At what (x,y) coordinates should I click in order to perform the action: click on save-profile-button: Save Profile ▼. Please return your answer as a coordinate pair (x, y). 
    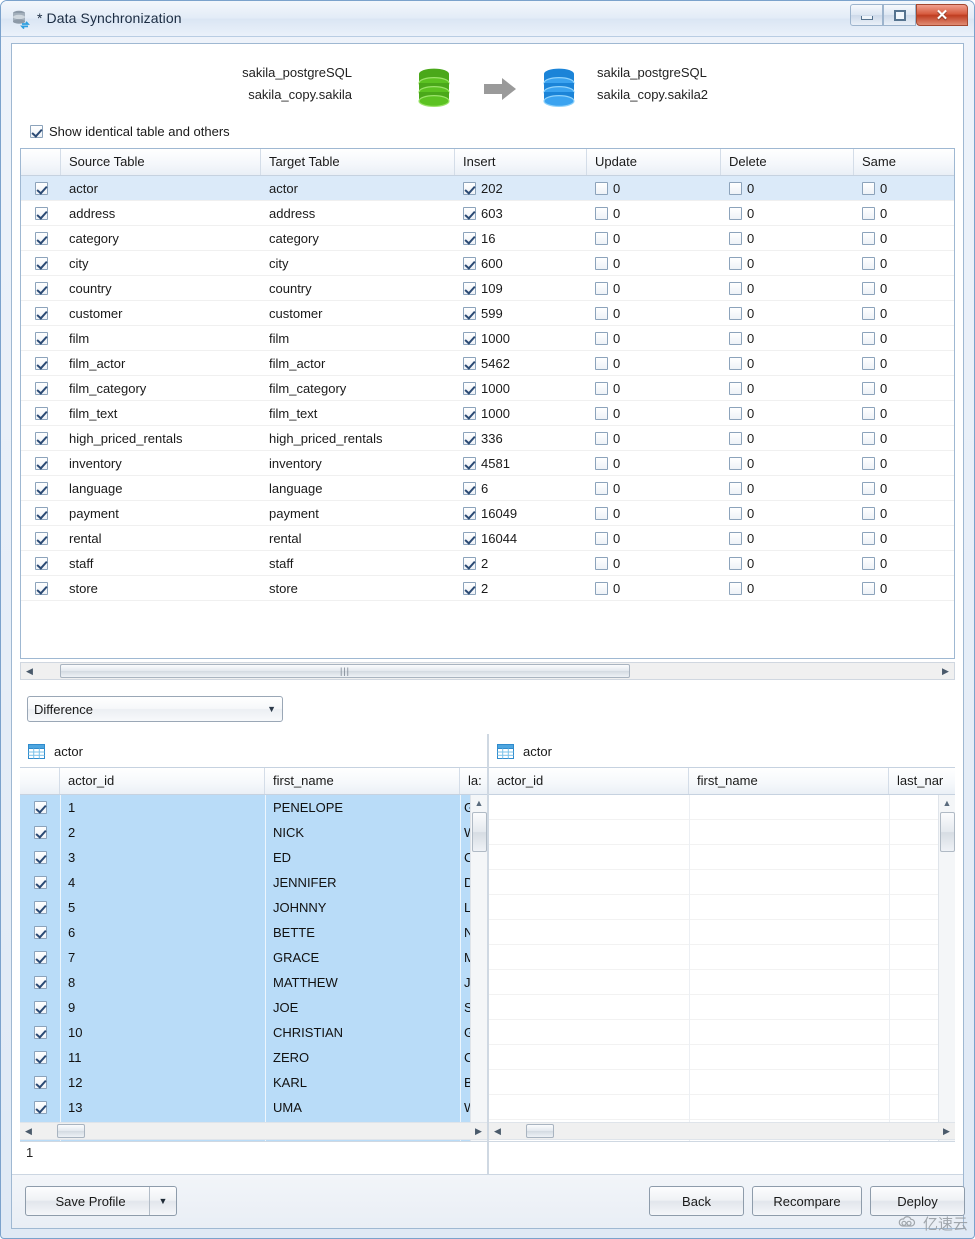
    Looking at the image, I should click on (101, 1201).